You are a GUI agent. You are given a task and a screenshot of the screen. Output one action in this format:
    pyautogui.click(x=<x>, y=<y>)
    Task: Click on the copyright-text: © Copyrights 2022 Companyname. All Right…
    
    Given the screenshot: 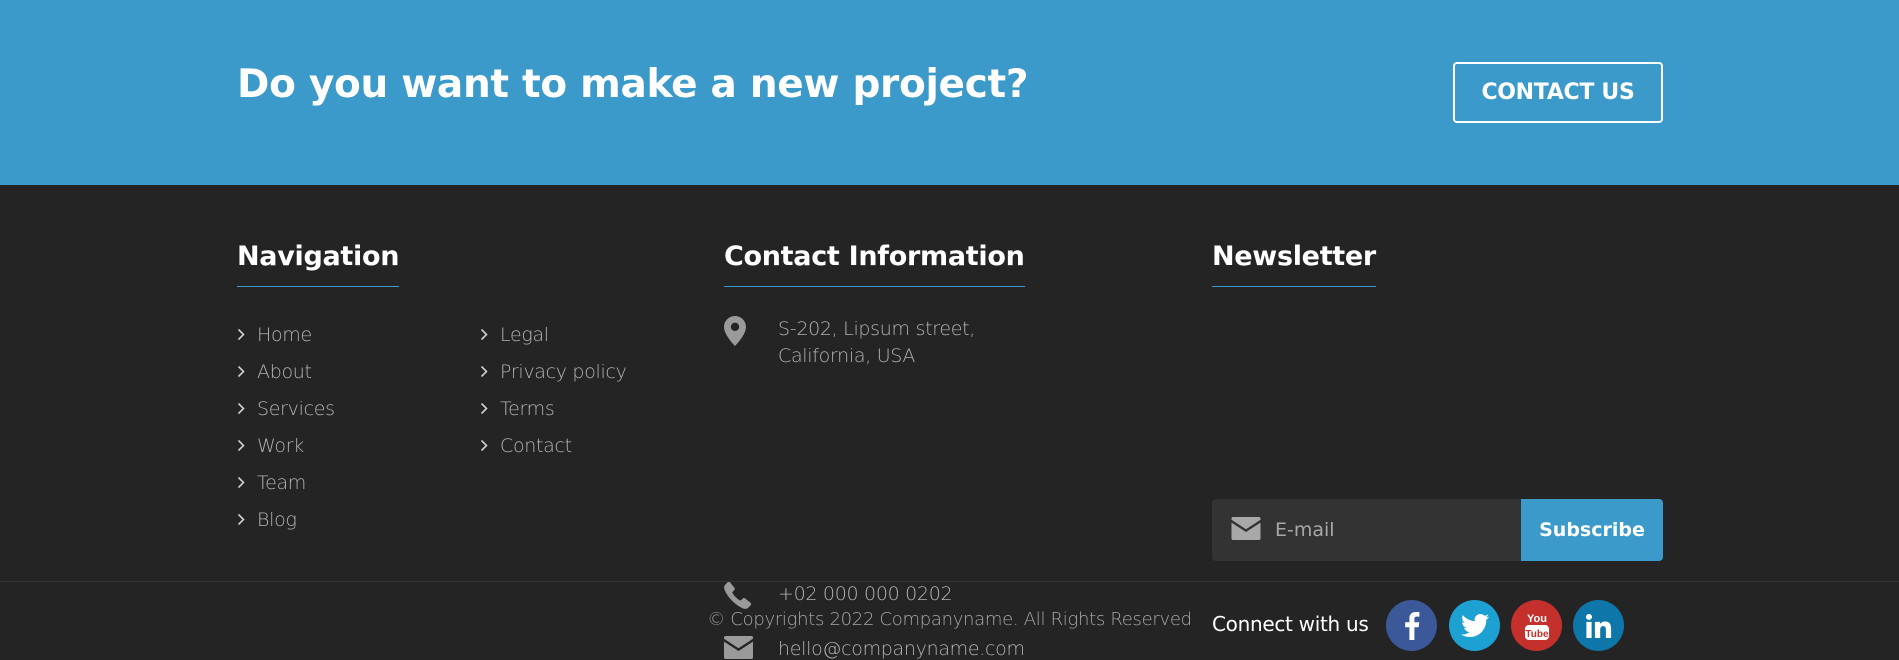 What is the action you would take?
    pyautogui.click(x=949, y=619)
    